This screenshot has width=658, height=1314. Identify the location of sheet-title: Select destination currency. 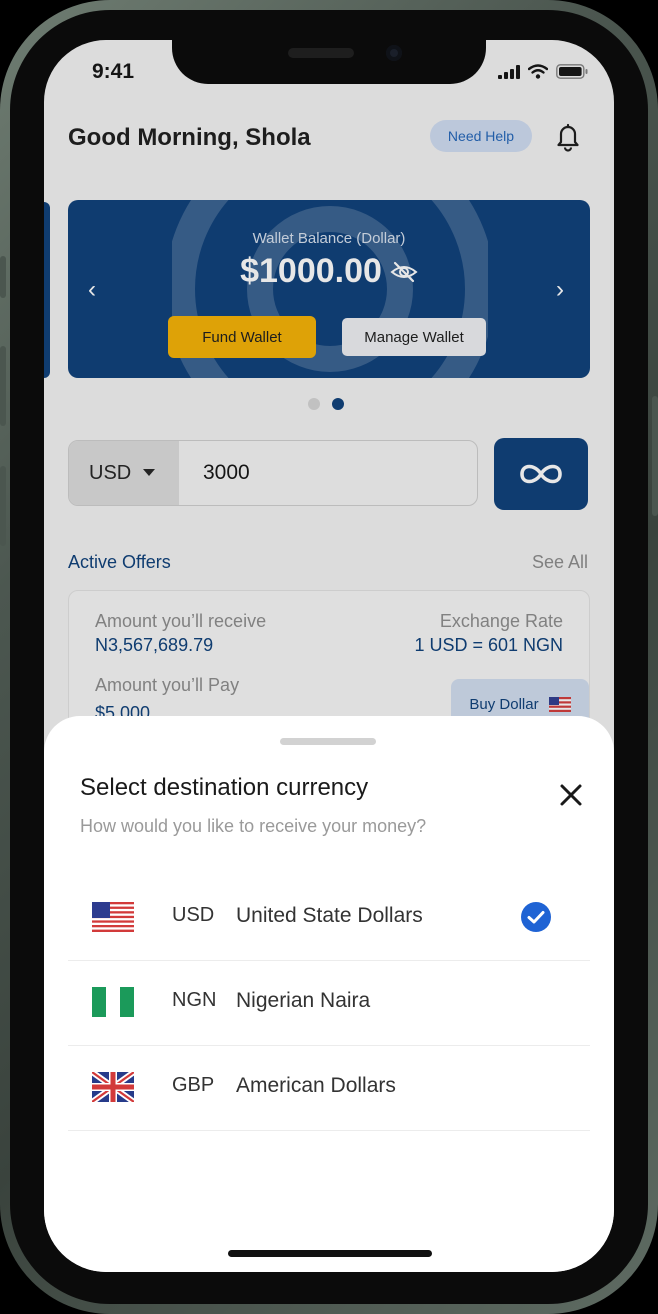
(224, 787).